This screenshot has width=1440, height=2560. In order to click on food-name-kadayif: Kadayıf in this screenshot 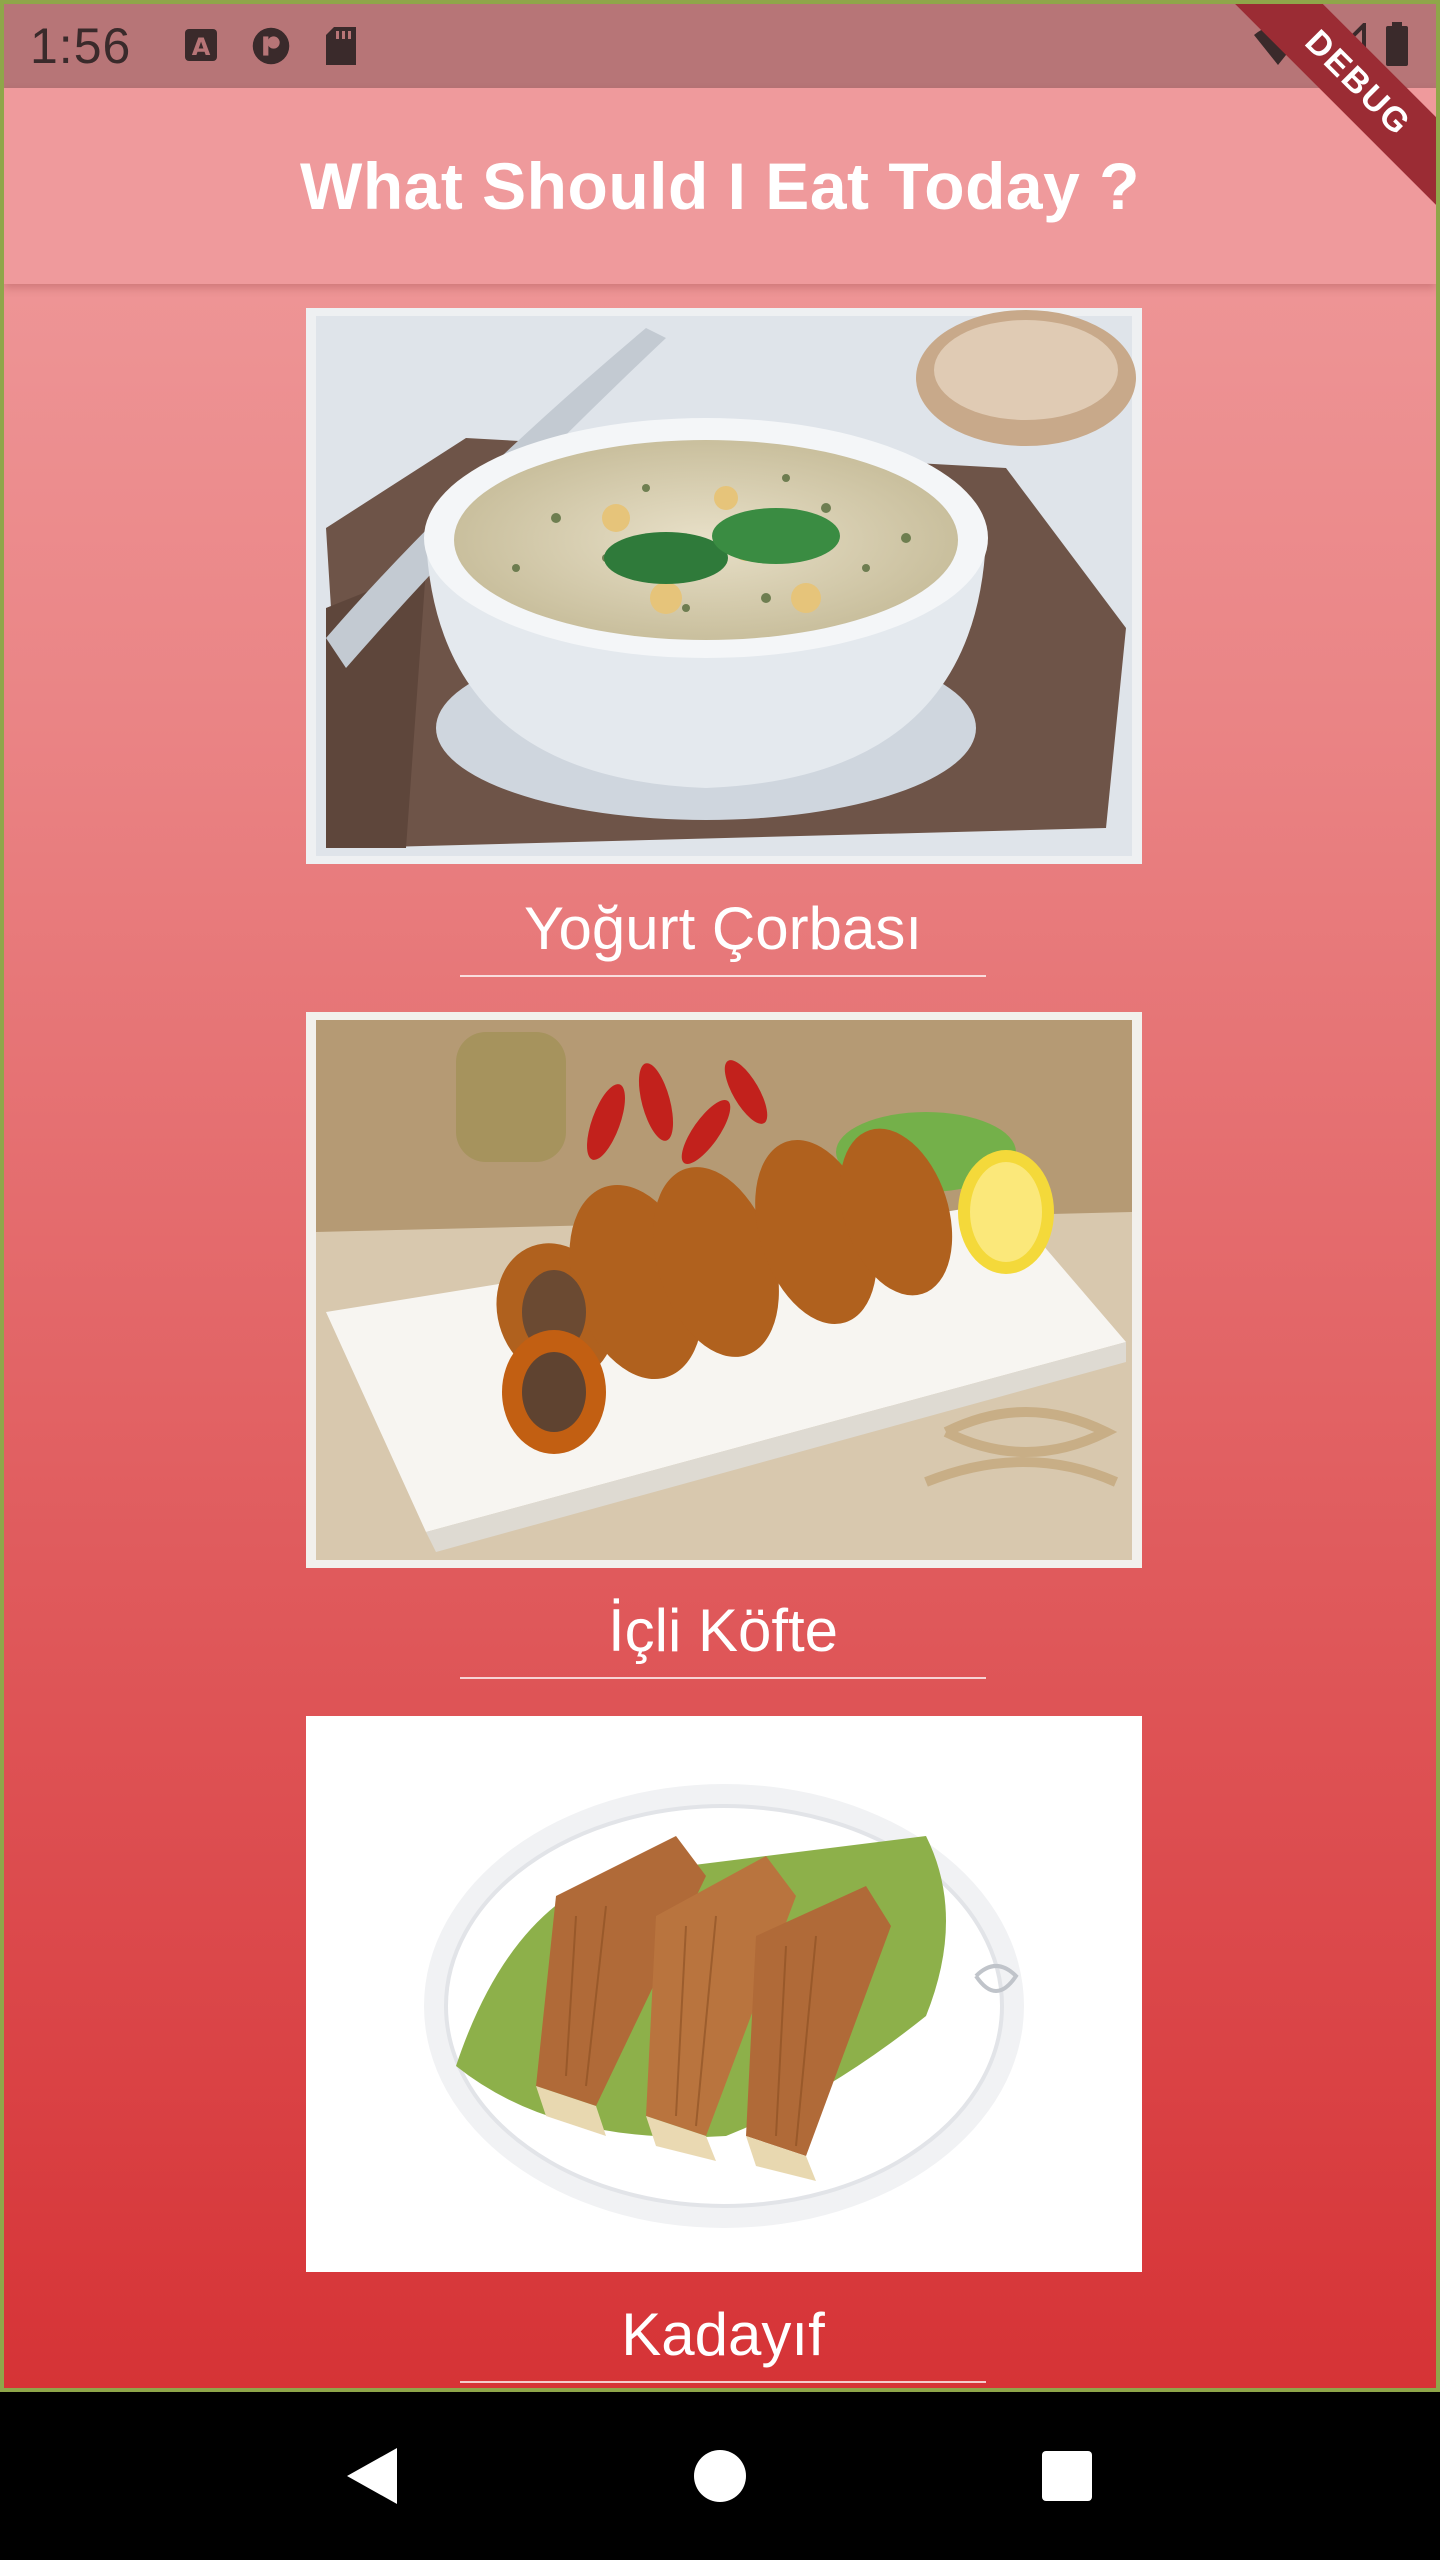, I will do `click(723, 2341)`.